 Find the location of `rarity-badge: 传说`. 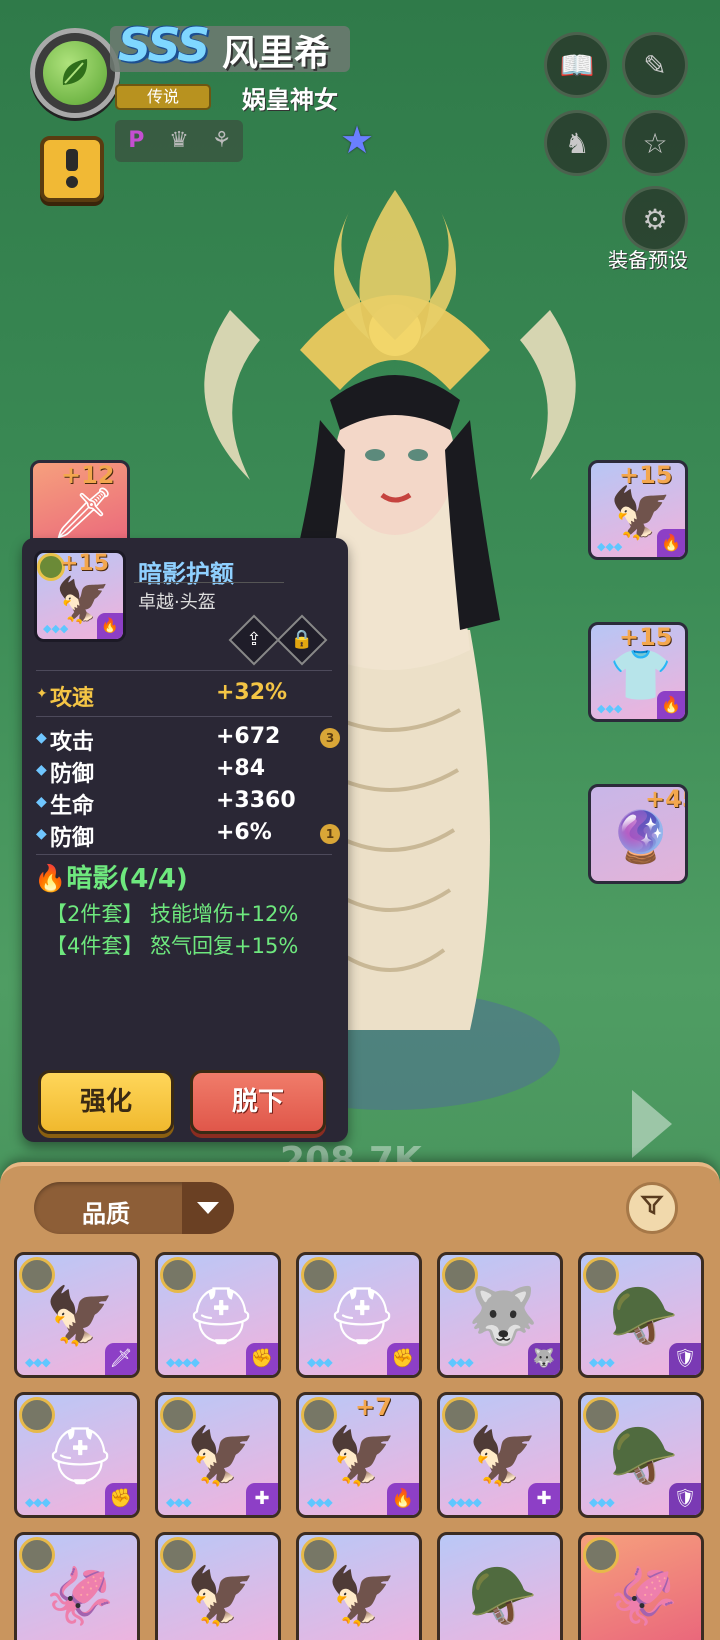

rarity-badge: 传说 is located at coordinates (163, 97).